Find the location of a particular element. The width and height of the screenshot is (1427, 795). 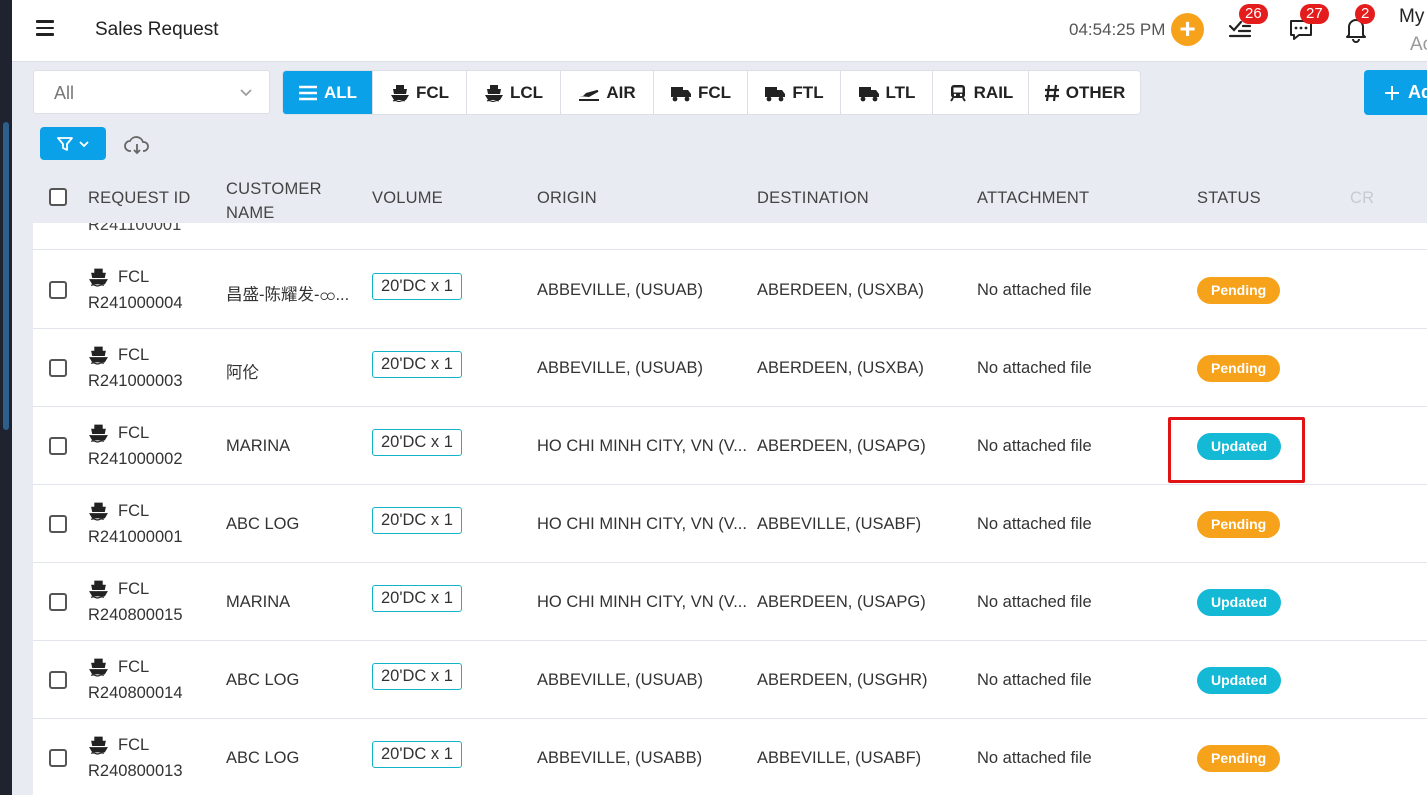

train-icon is located at coordinates (957, 93).